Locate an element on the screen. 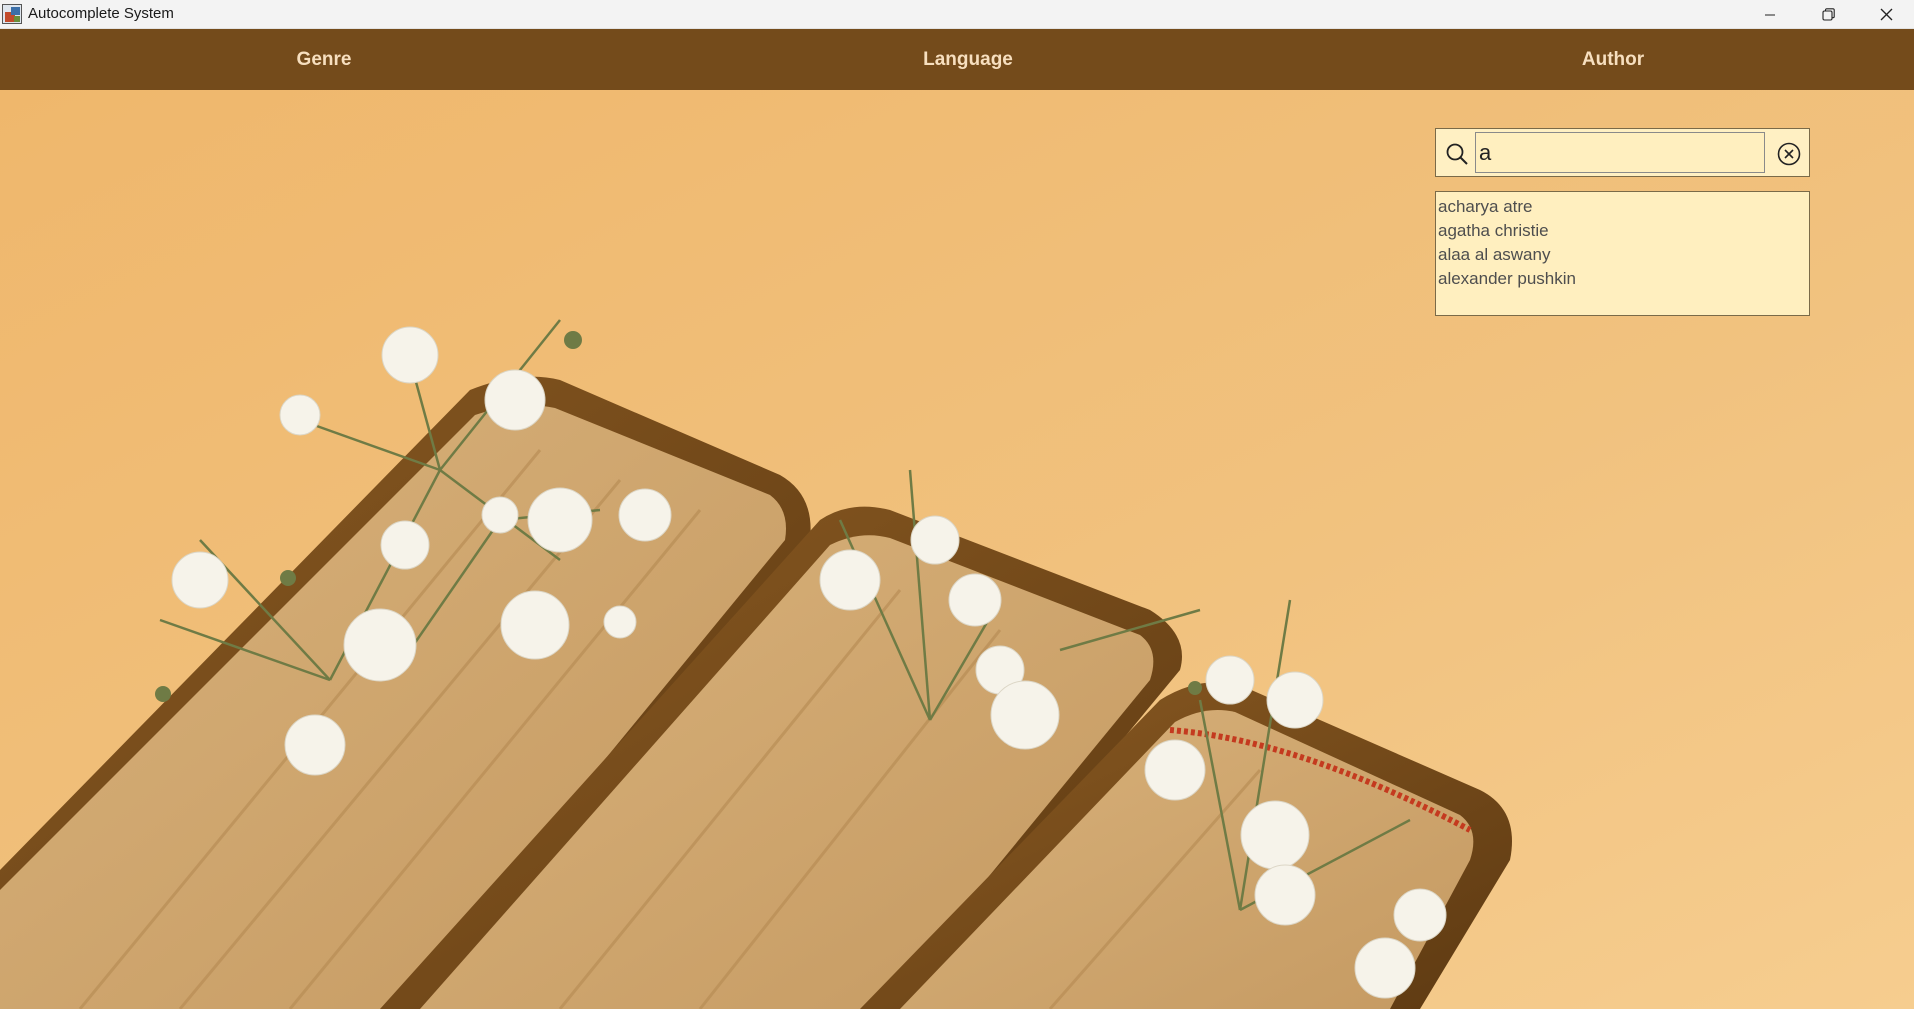 The height and width of the screenshot is (1009, 1914). suggestion-item: acharya atre is located at coordinates (1622, 207).